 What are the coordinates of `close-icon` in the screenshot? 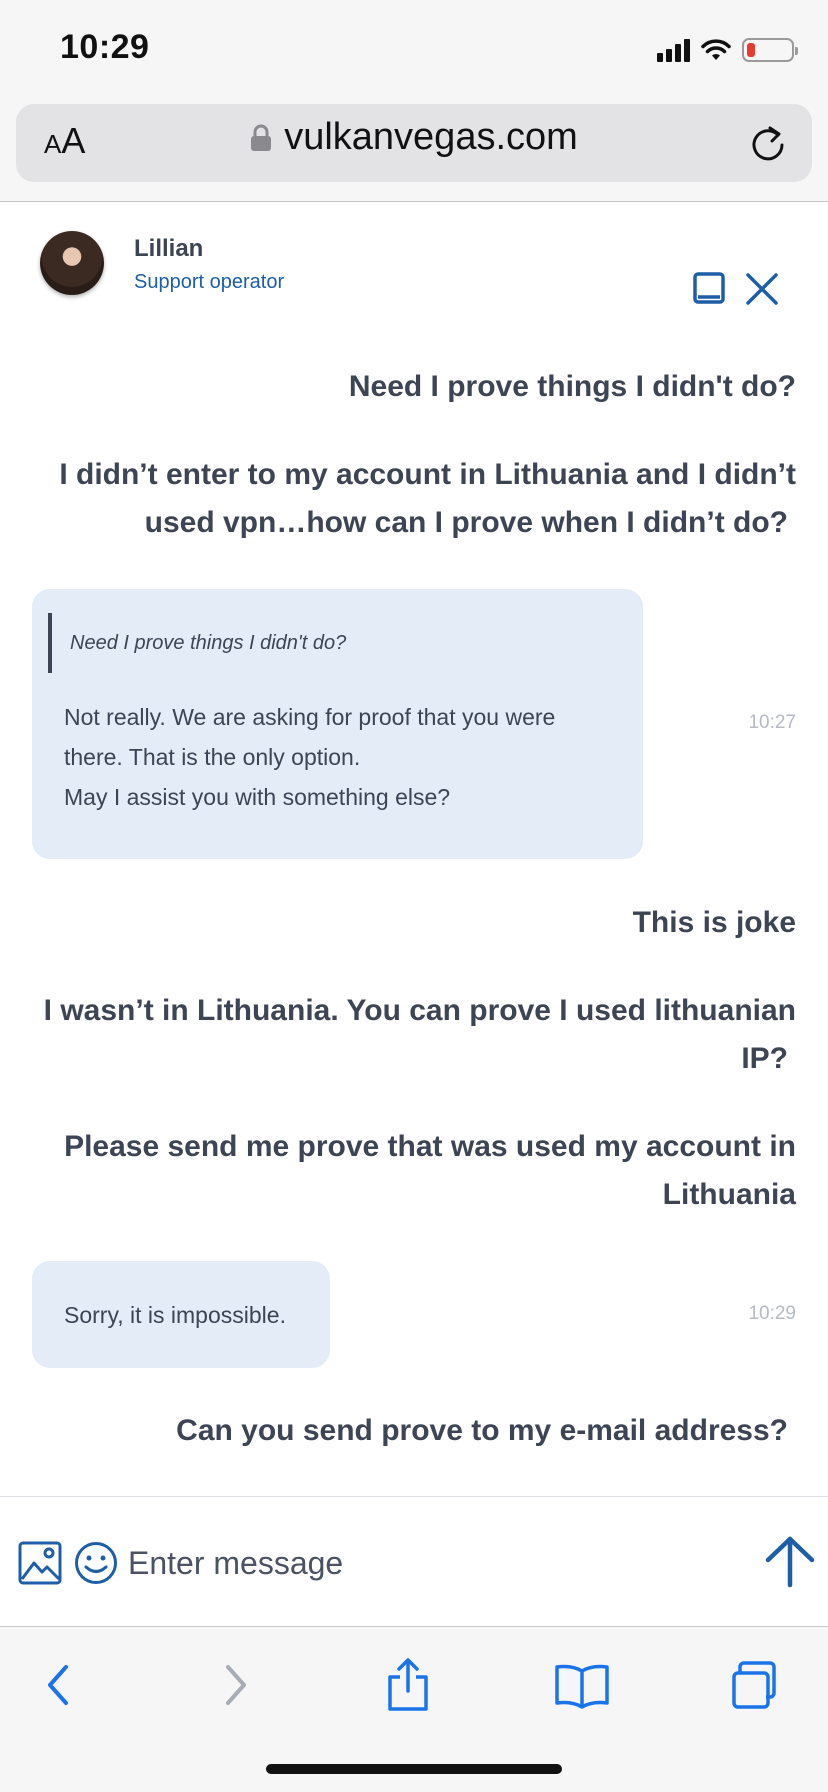 It's located at (762, 289).